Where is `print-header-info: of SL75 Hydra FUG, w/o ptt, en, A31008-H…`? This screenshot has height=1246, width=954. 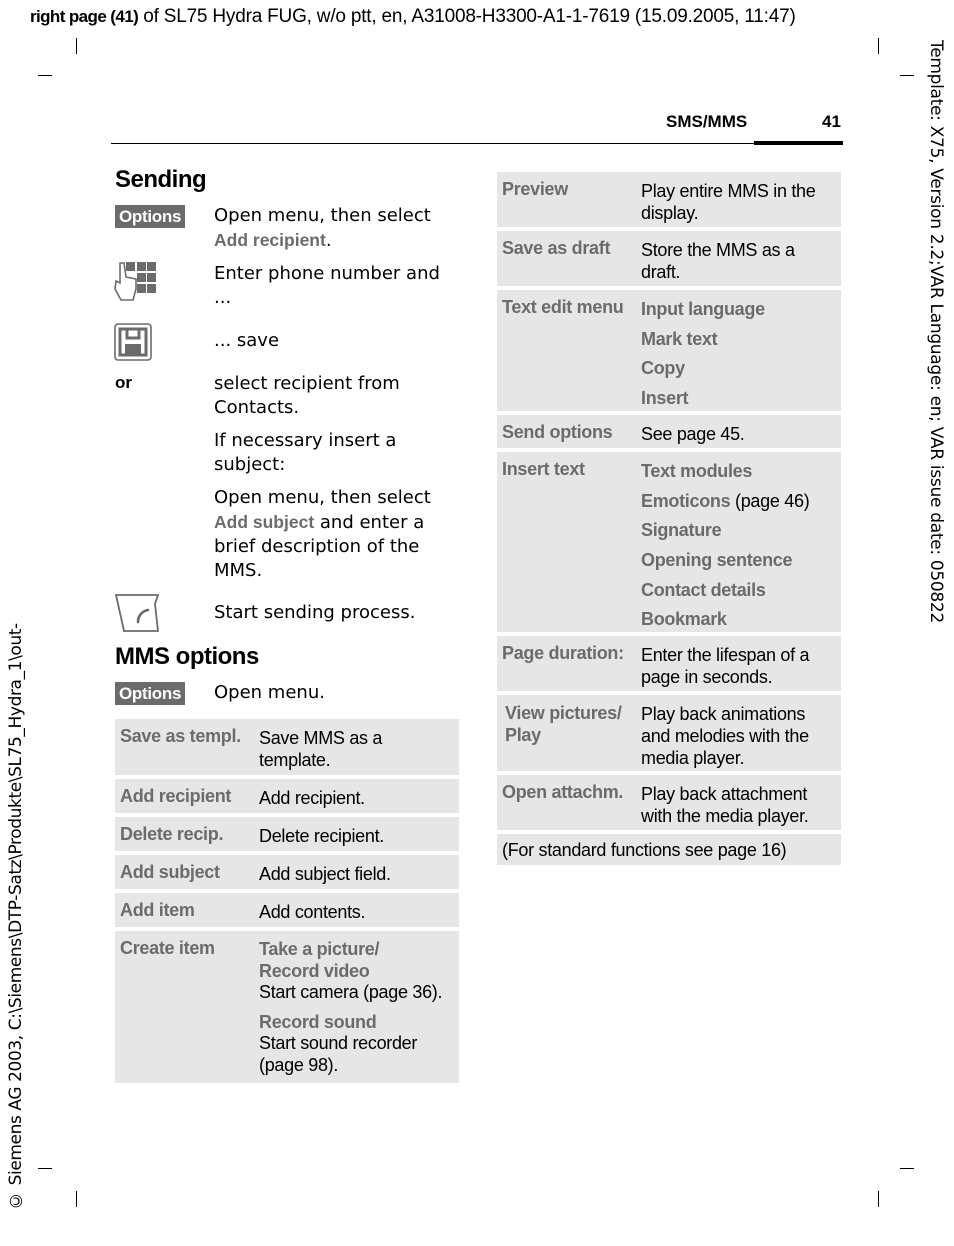 print-header-info: of SL75 Hydra FUG, w/o ptt, en, A31008-H… is located at coordinates (467, 16).